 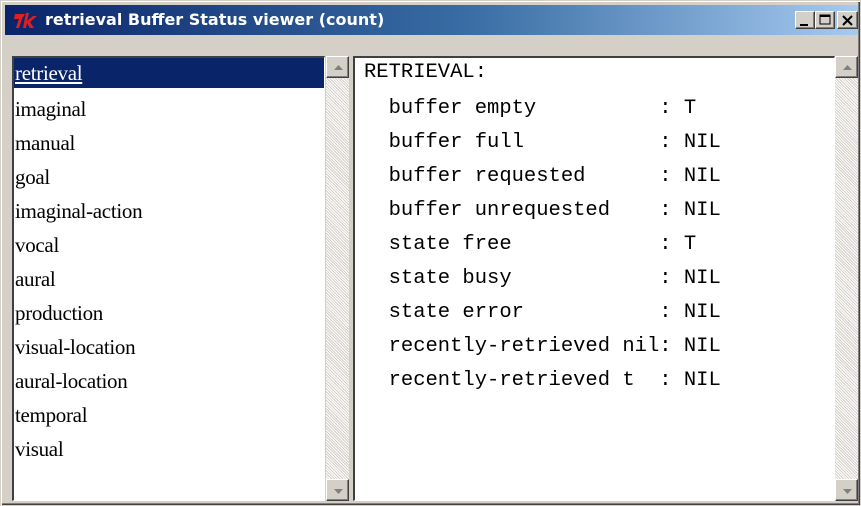 I want to click on buffer-list-item-imaginal: imaginal, so click(x=169, y=109).